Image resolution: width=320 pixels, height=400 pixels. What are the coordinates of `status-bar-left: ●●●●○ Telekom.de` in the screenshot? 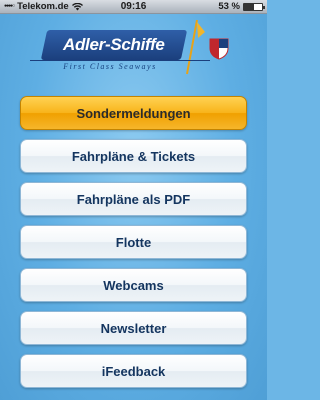 It's located at (47, 6).